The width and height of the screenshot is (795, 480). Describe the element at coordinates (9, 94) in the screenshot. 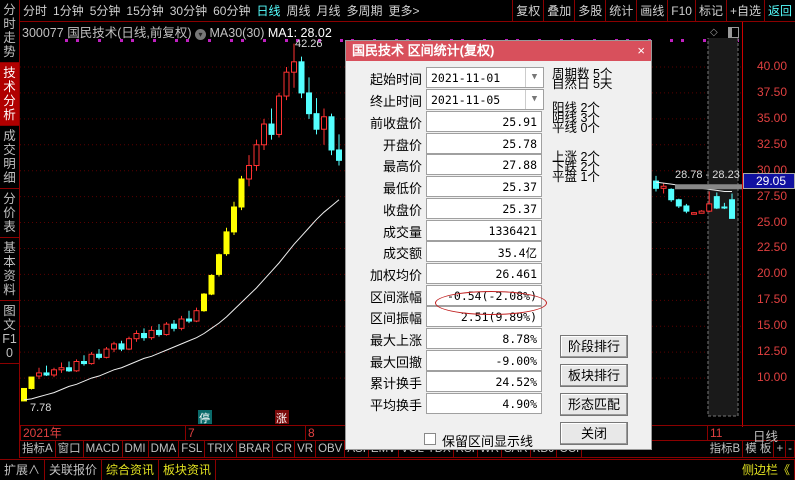

I see `left-tab: 技术分析` at that location.